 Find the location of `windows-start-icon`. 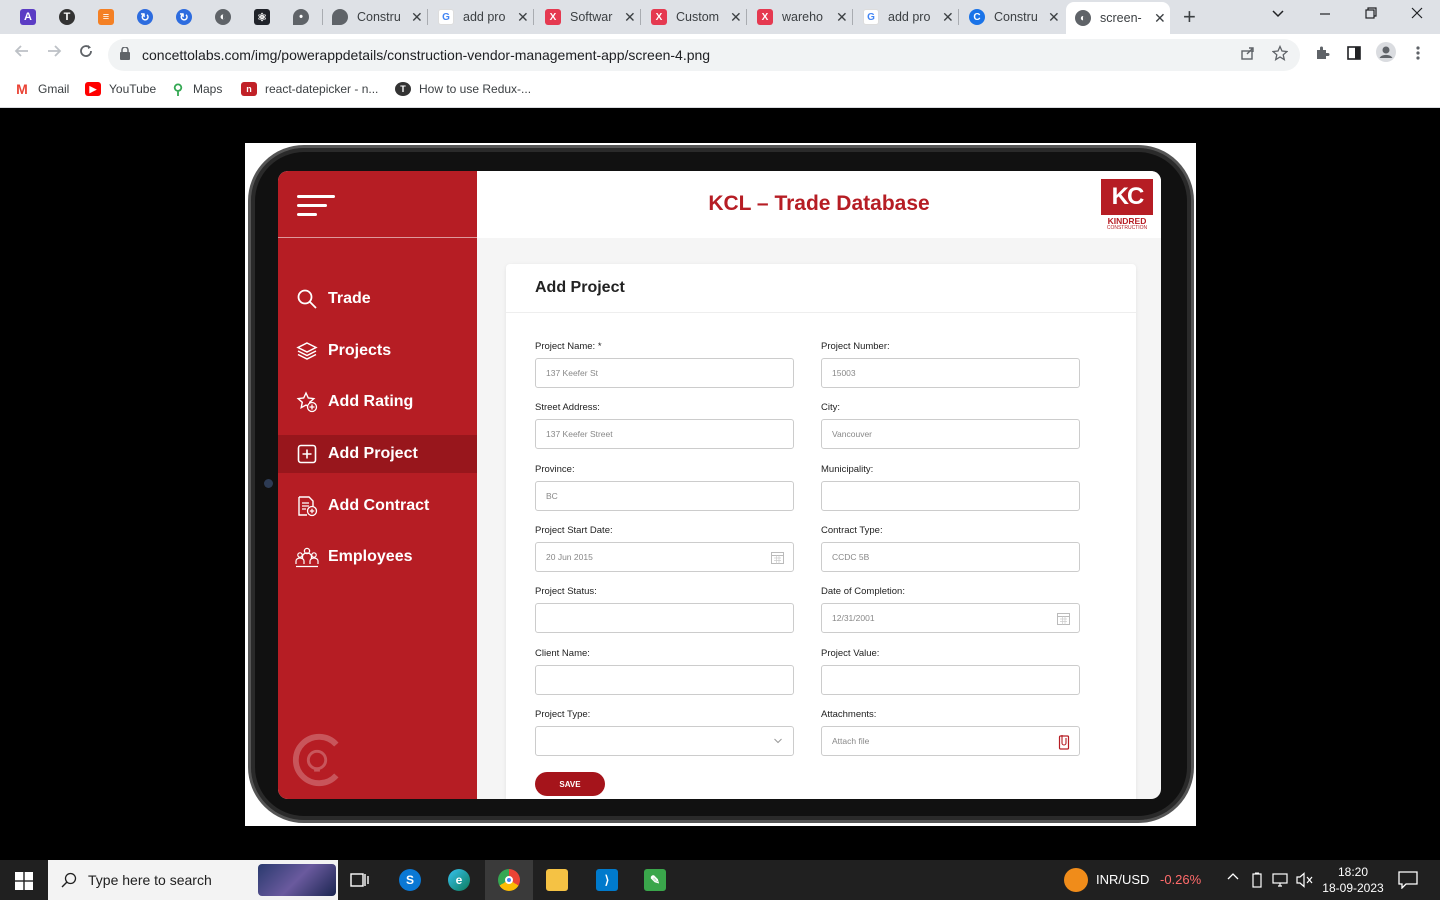

windows-start-icon is located at coordinates (24, 881).